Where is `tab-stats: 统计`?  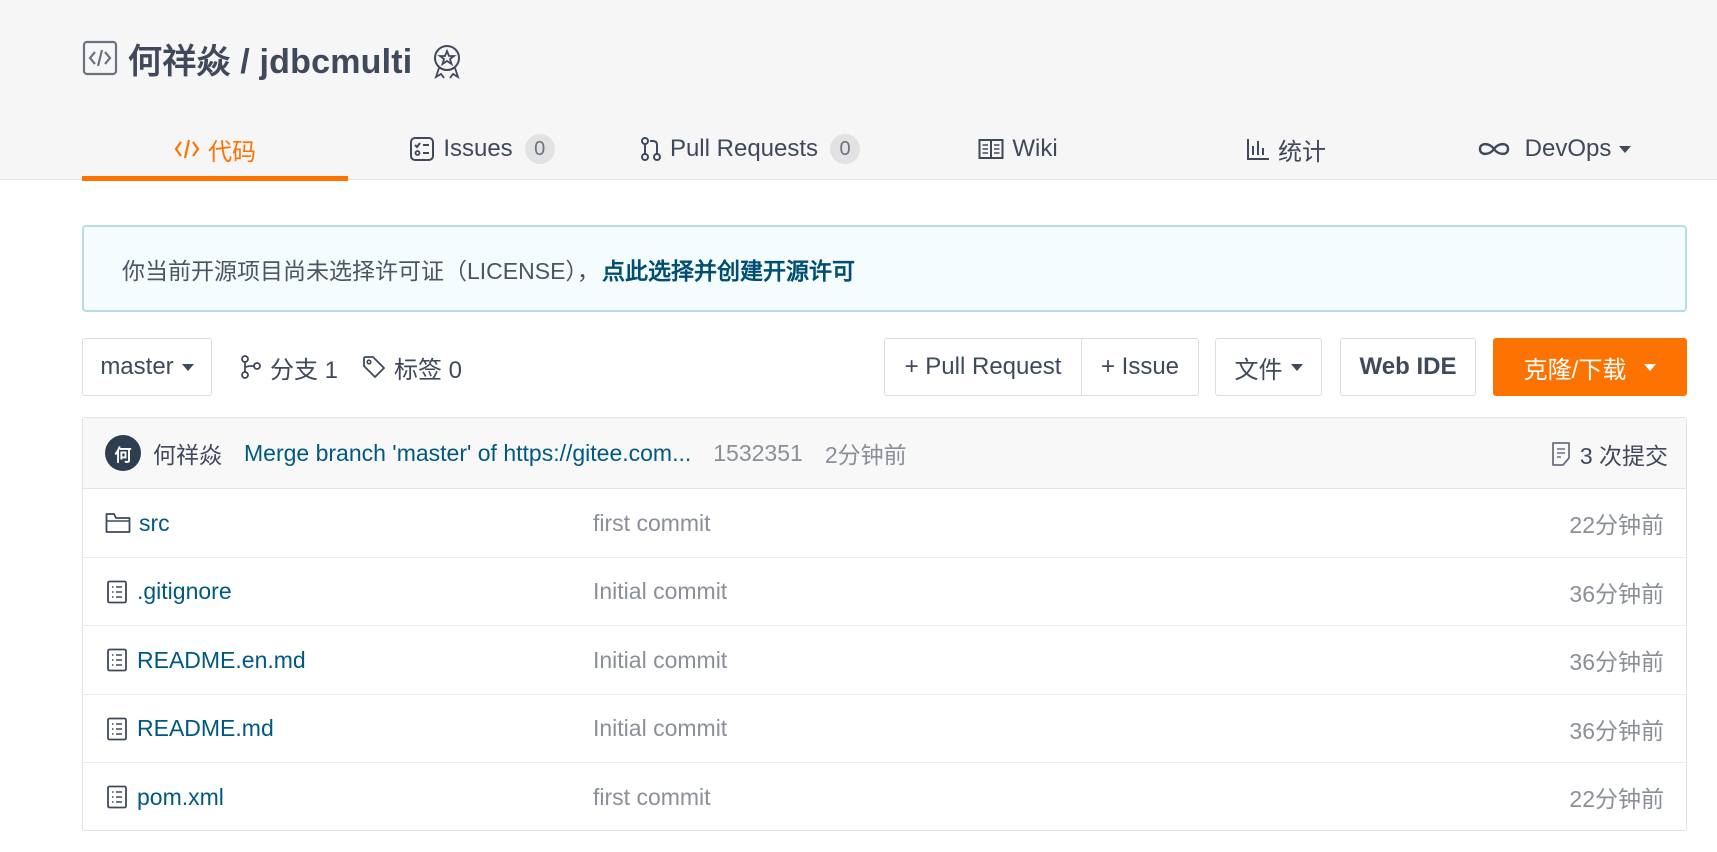 tab-stats: 统计 is located at coordinates (1286, 149).